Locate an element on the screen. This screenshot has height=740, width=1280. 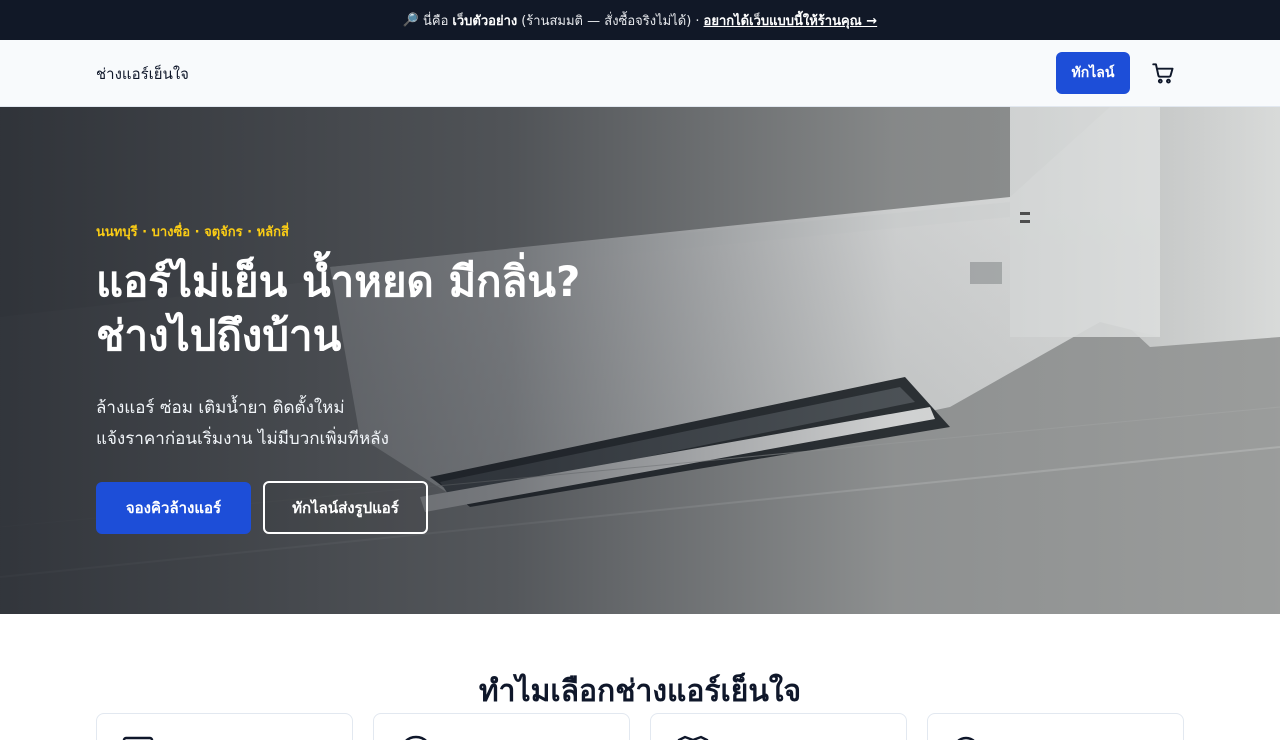
hero-headline-line2: ช่างไปถึงบ้าน is located at coordinates (219, 335).